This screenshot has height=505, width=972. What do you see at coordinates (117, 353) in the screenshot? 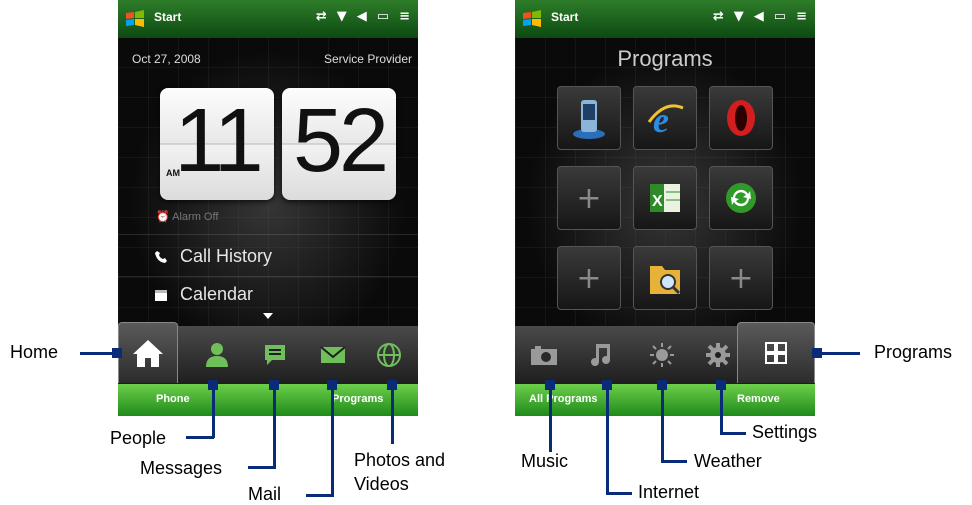
I see `callout-marker` at bounding box center [117, 353].